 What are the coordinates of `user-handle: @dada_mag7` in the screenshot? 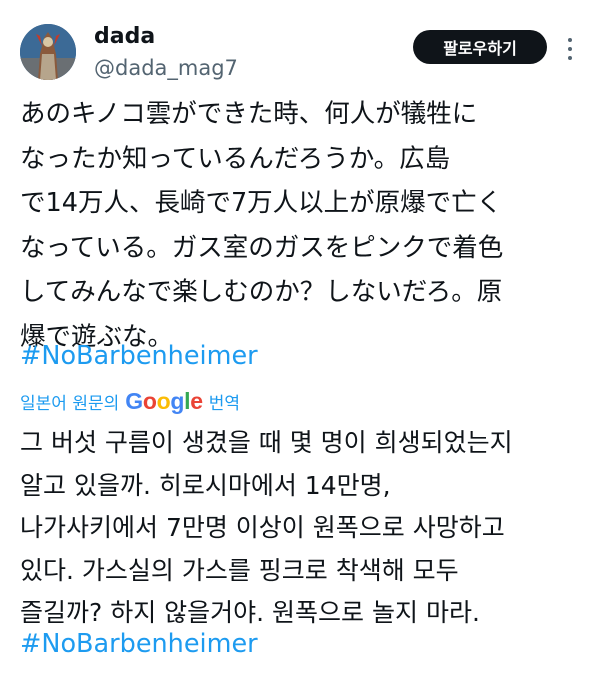 It's located at (166, 68).